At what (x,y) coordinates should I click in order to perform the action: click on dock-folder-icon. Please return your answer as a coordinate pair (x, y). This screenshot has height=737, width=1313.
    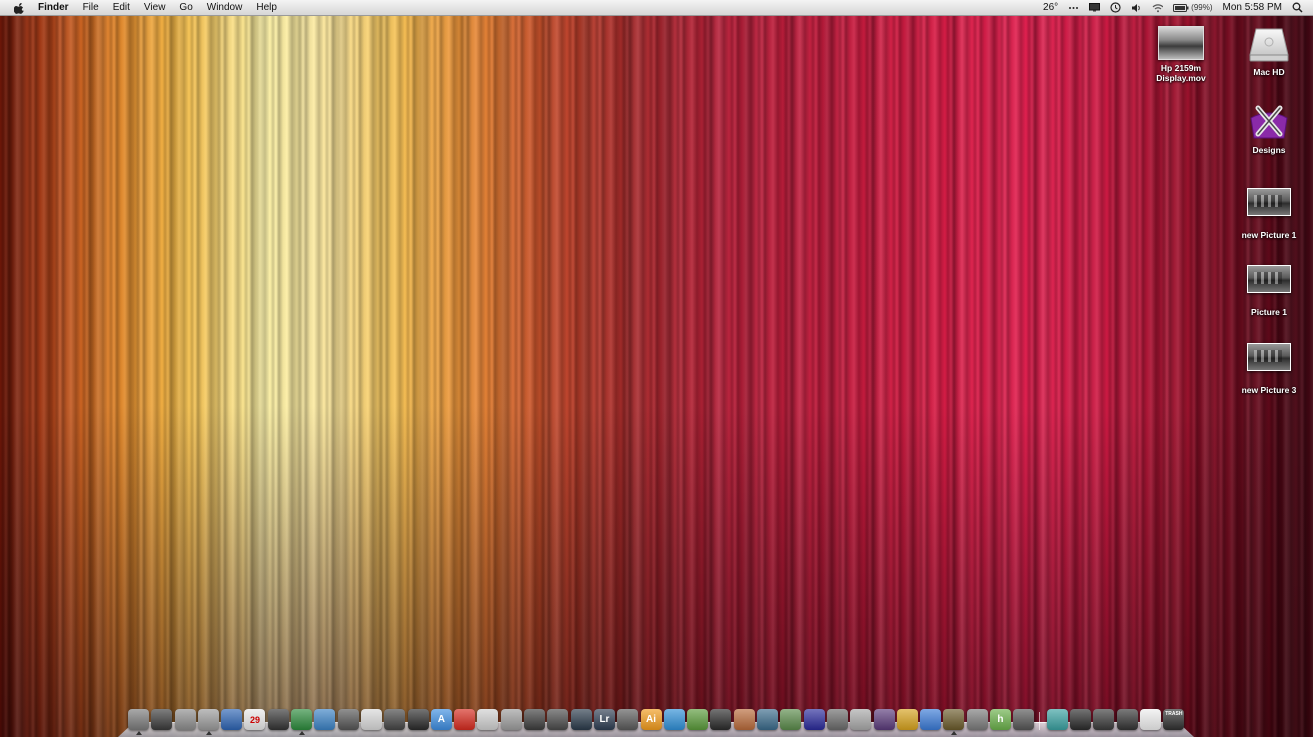
    Looking at the image, I should click on (1104, 719).